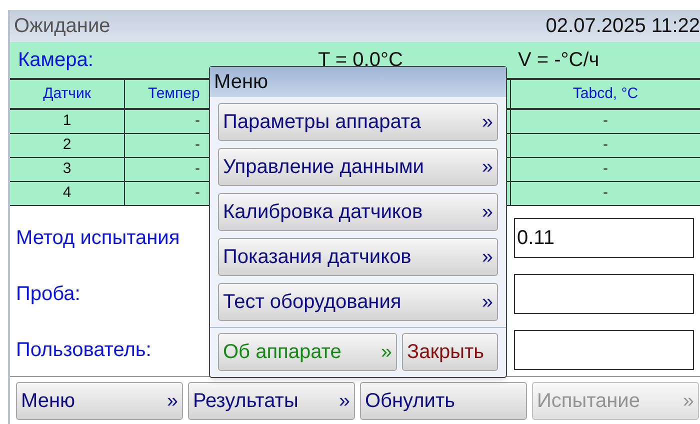 The height and width of the screenshot is (424, 700). I want to click on dialog-title: Меню, so click(358, 82).